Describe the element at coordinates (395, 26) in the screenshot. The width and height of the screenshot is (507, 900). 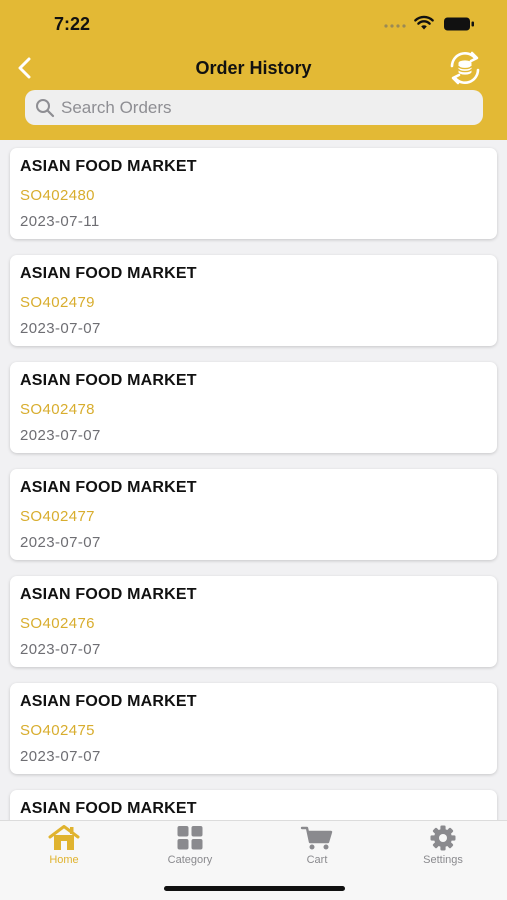
I see `cellular-signal-icon` at that location.